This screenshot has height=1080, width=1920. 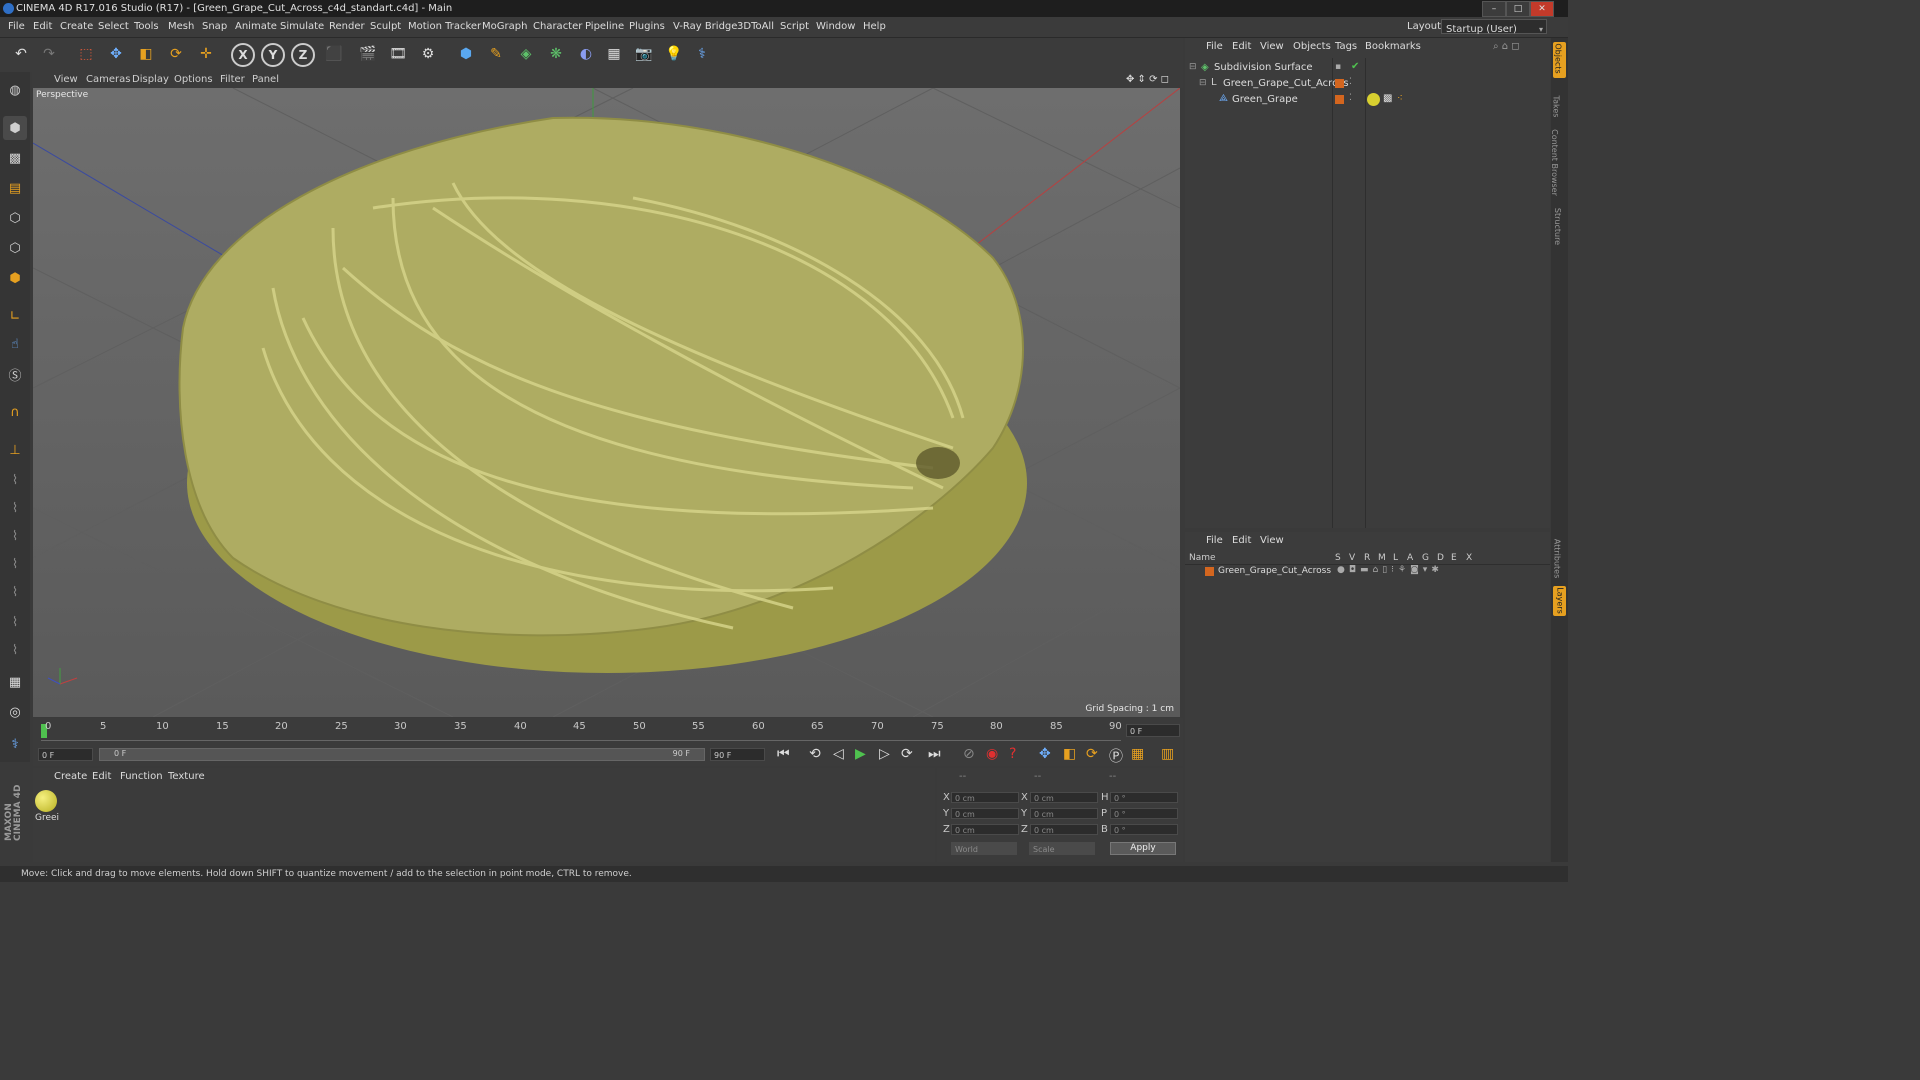 I want to click on position-x-field: 0 cm, so click(x=985, y=797).